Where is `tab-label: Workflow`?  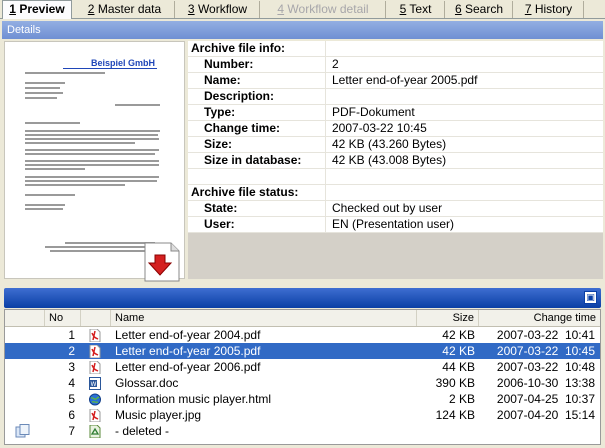 tab-label: Workflow is located at coordinates (221, 9).